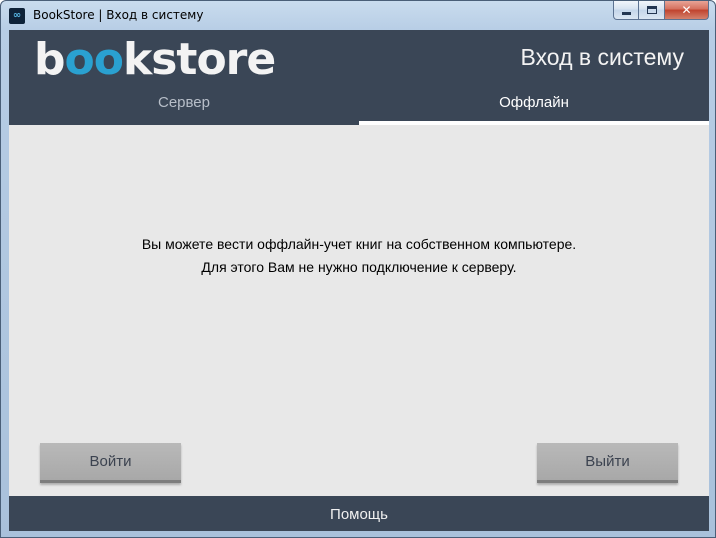 The height and width of the screenshot is (538, 716). Describe the element at coordinates (626, 13) in the screenshot. I see `minimize-icon` at that location.